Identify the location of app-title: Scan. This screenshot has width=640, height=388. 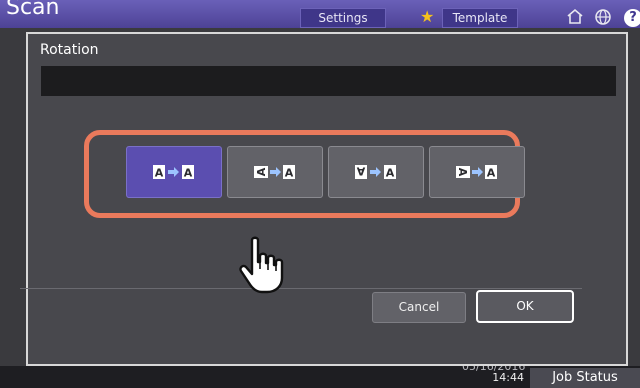
(33, 10).